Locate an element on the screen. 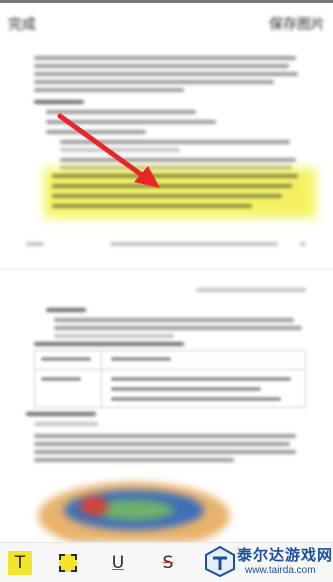  highlight-tool-button is located at coordinates (68, 563).